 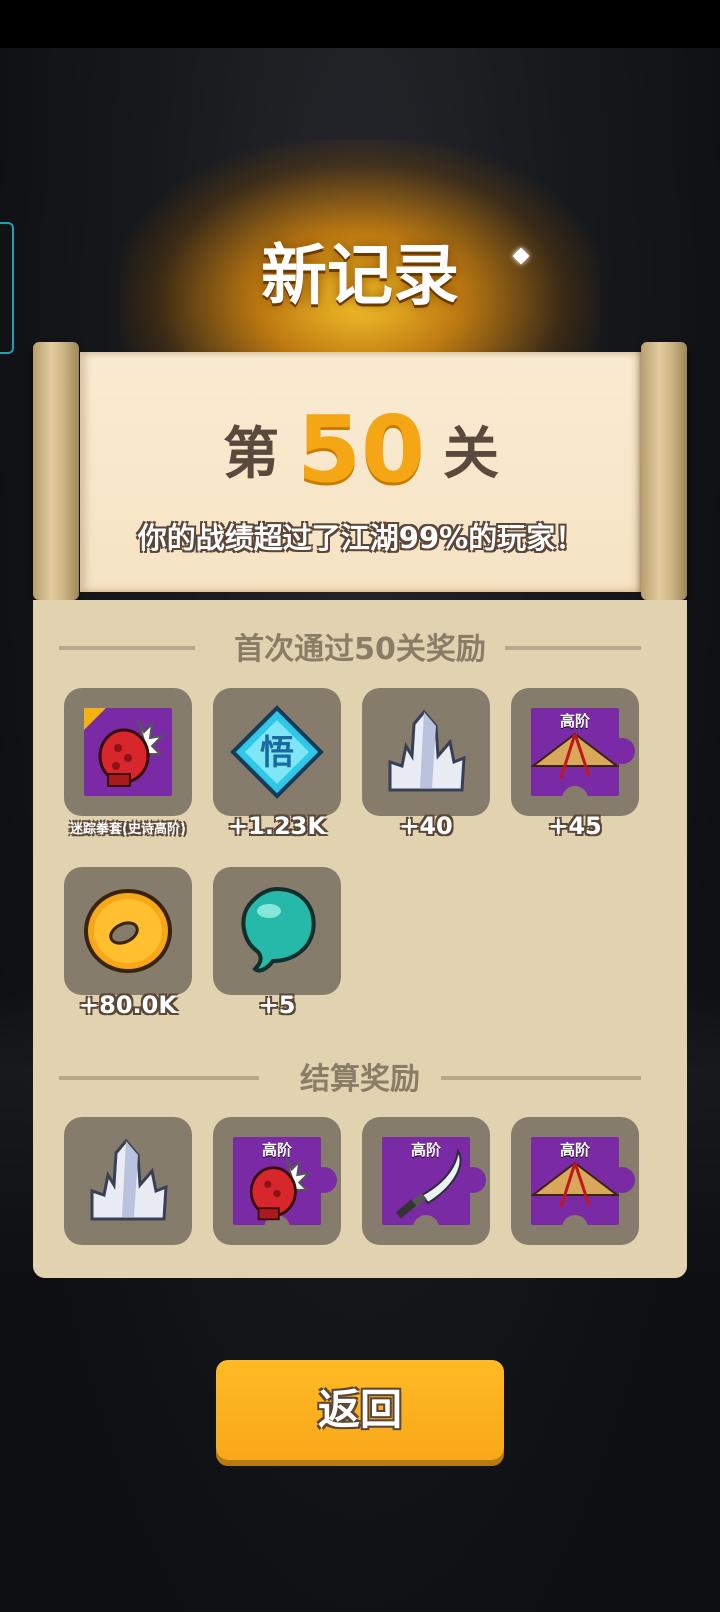 I want to click on reward-label: +40, so click(x=426, y=826).